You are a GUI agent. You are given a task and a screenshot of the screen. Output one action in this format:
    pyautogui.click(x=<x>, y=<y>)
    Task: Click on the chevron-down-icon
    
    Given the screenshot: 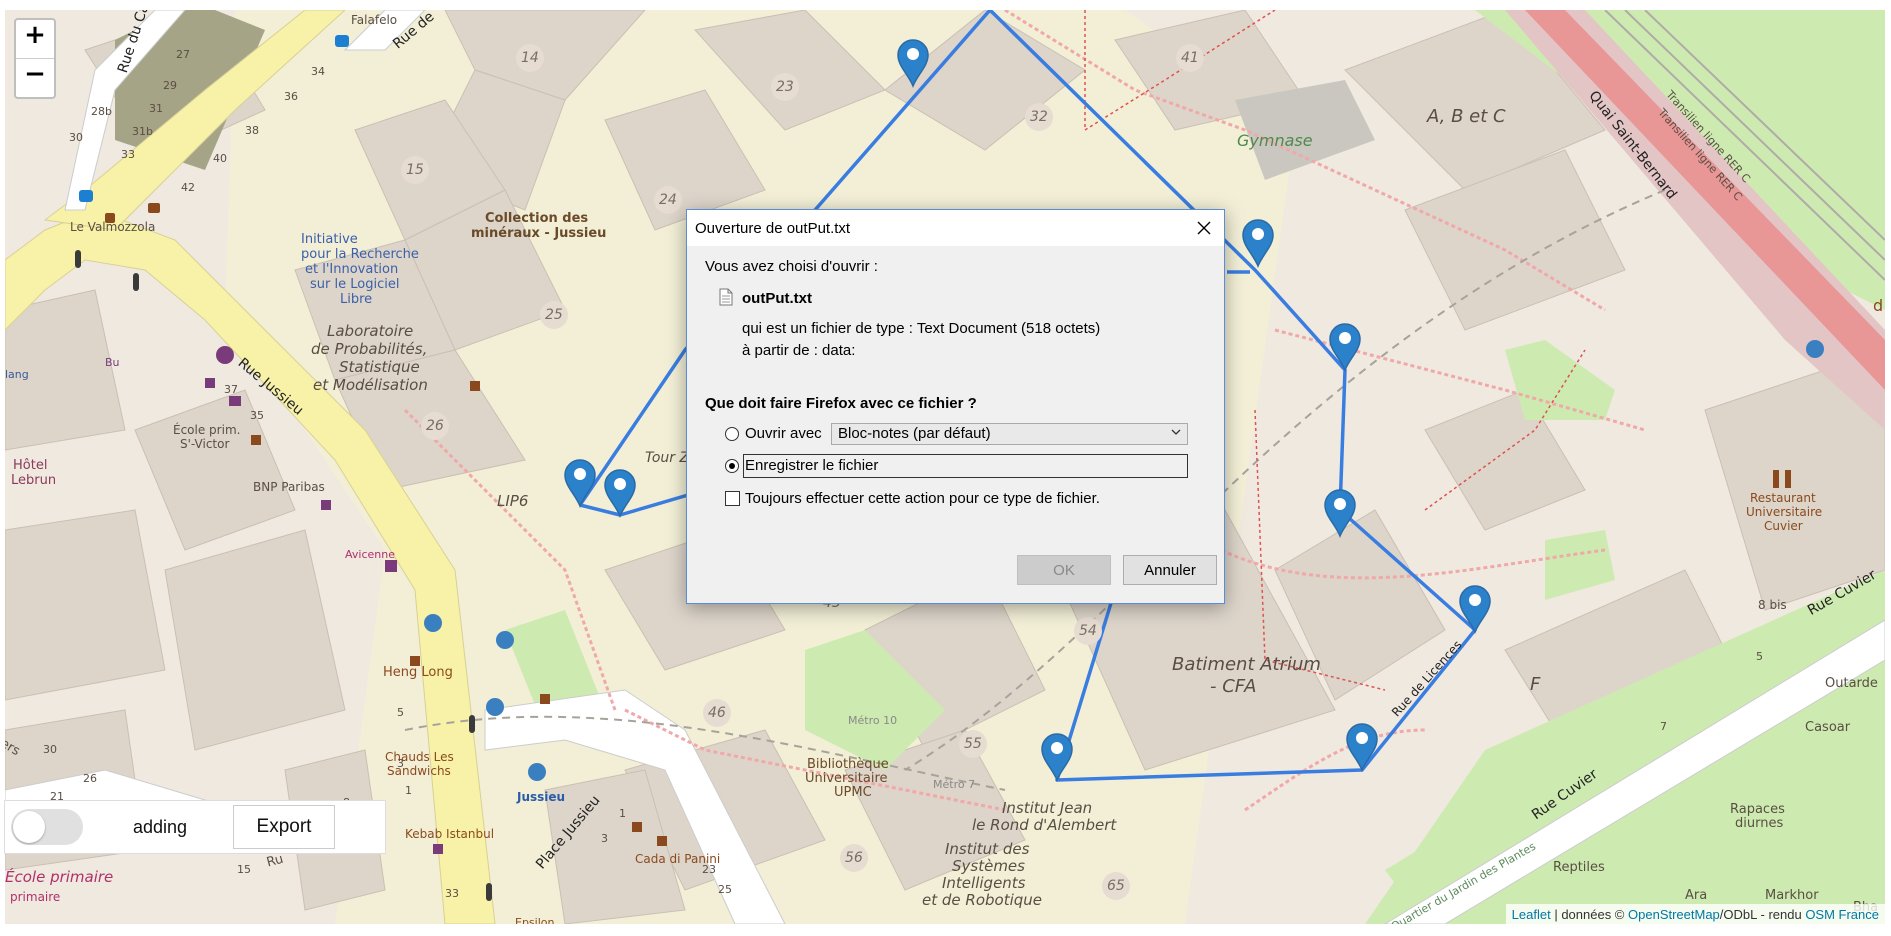 What is the action you would take?
    pyautogui.click(x=1176, y=432)
    